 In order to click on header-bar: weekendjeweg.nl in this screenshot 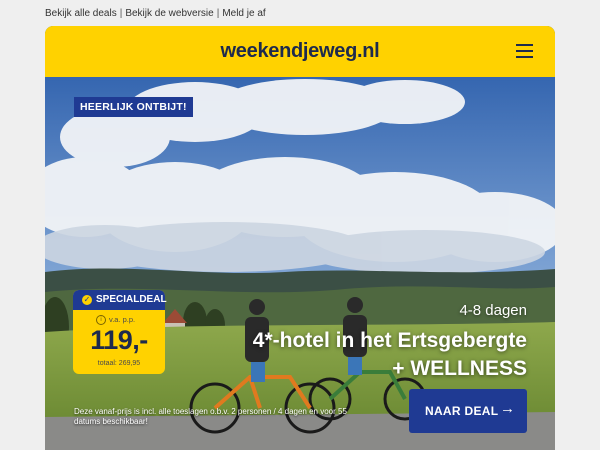, I will do `click(300, 51)`.